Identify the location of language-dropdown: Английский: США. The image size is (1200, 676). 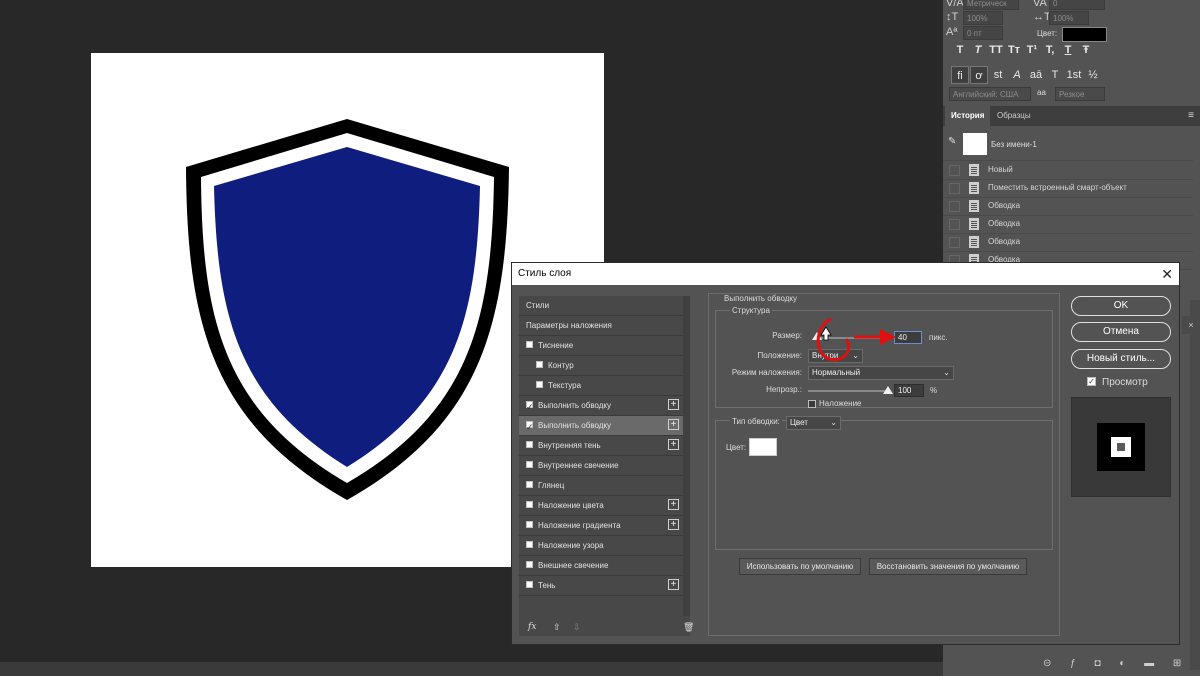
(990, 94).